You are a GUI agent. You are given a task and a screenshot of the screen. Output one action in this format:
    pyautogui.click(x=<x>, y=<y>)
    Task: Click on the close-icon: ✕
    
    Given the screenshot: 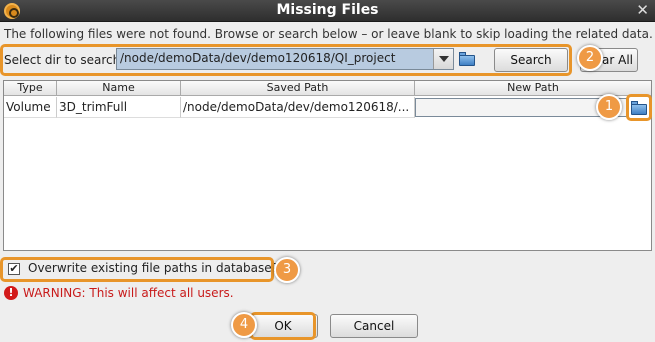 What is the action you would take?
    pyautogui.click(x=642, y=10)
    